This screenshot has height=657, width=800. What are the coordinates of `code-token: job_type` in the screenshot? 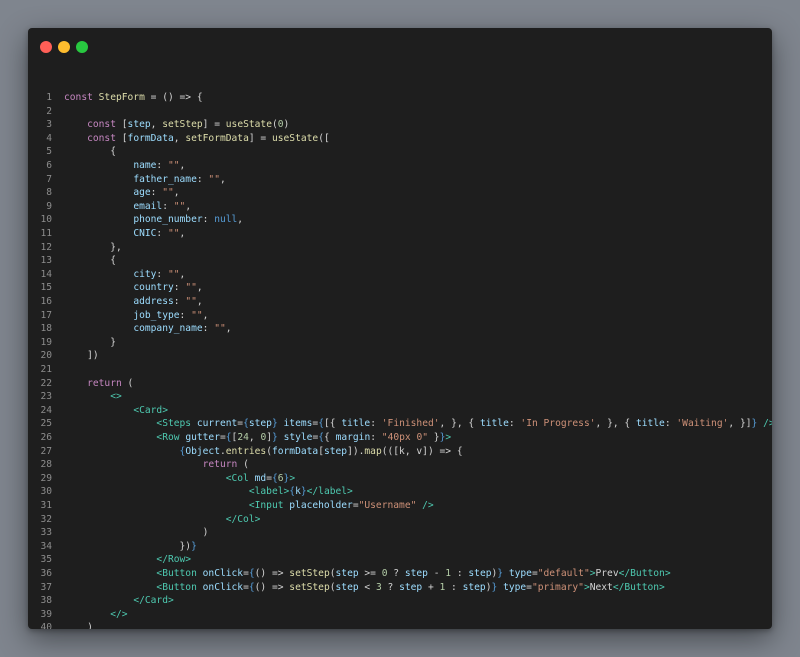 It's located at (156, 315).